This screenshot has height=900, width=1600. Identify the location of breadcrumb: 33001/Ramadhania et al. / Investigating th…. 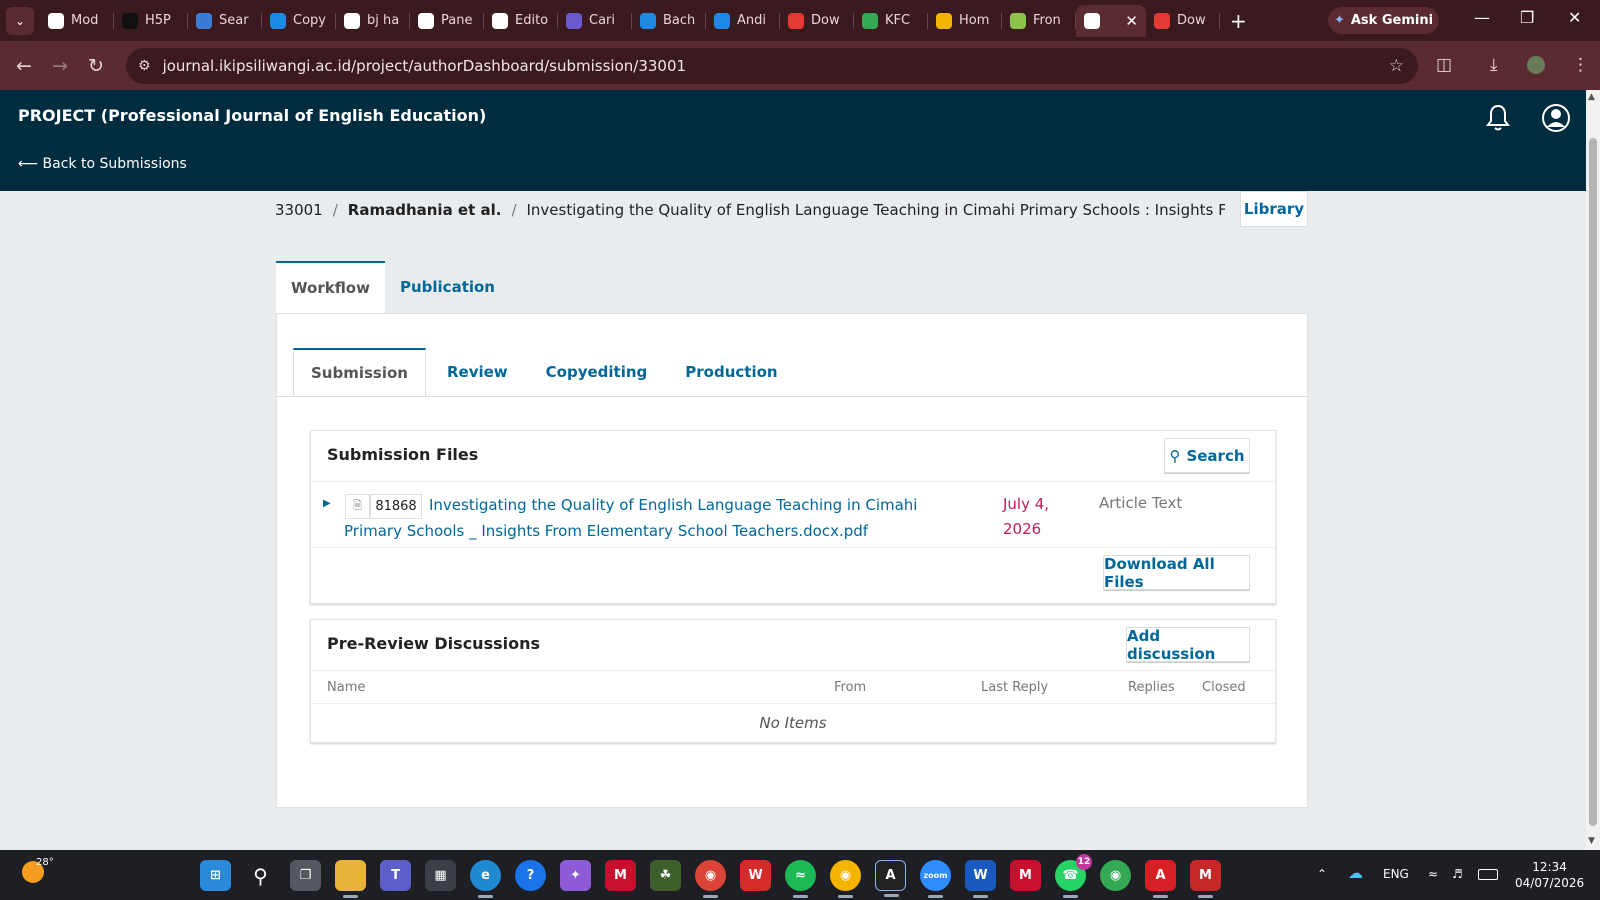
(750, 210).